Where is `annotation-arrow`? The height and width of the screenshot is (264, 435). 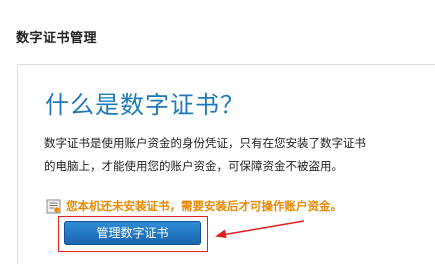
annotation-arrow is located at coordinates (260, 229).